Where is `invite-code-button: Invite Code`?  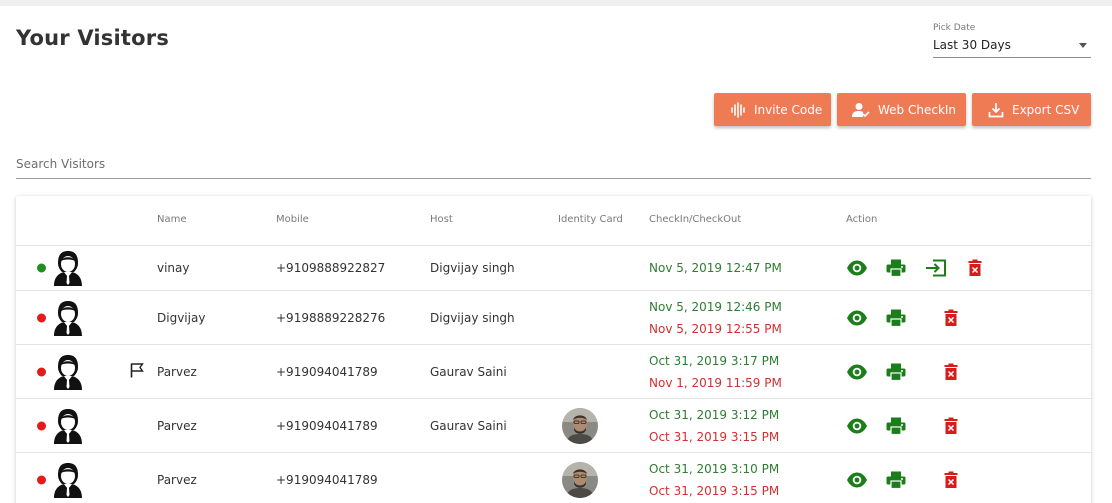 invite-code-button: Invite Code is located at coordinates (772, 109).